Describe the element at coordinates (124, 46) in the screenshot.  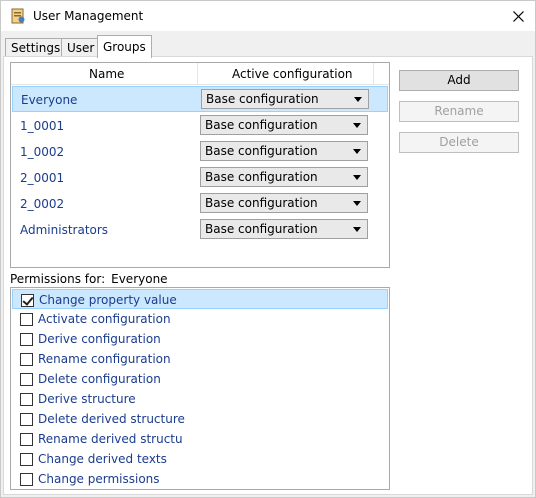
I see `tab-groups: Groups` at that location.